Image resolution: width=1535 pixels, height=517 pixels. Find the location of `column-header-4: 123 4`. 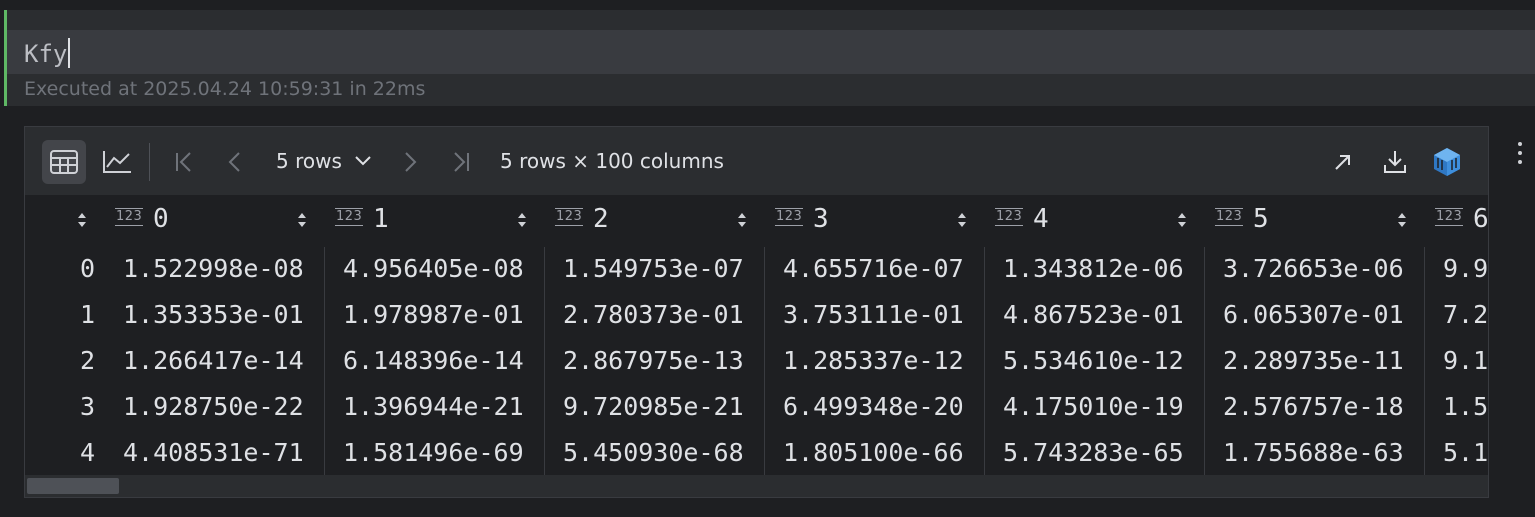

column-header-4: 123 4 is located at coordinates (1105, 220).